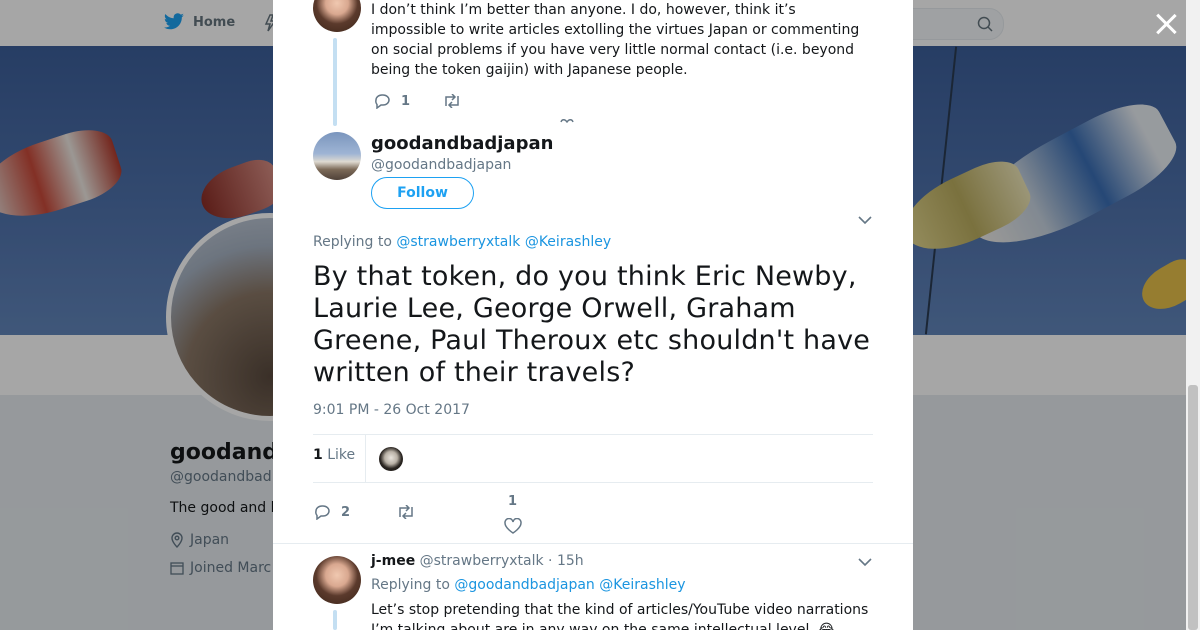 Image resolution: width=1200 pixels, height=630 pixels. I want to click on stats-divider, so click(365, 458).